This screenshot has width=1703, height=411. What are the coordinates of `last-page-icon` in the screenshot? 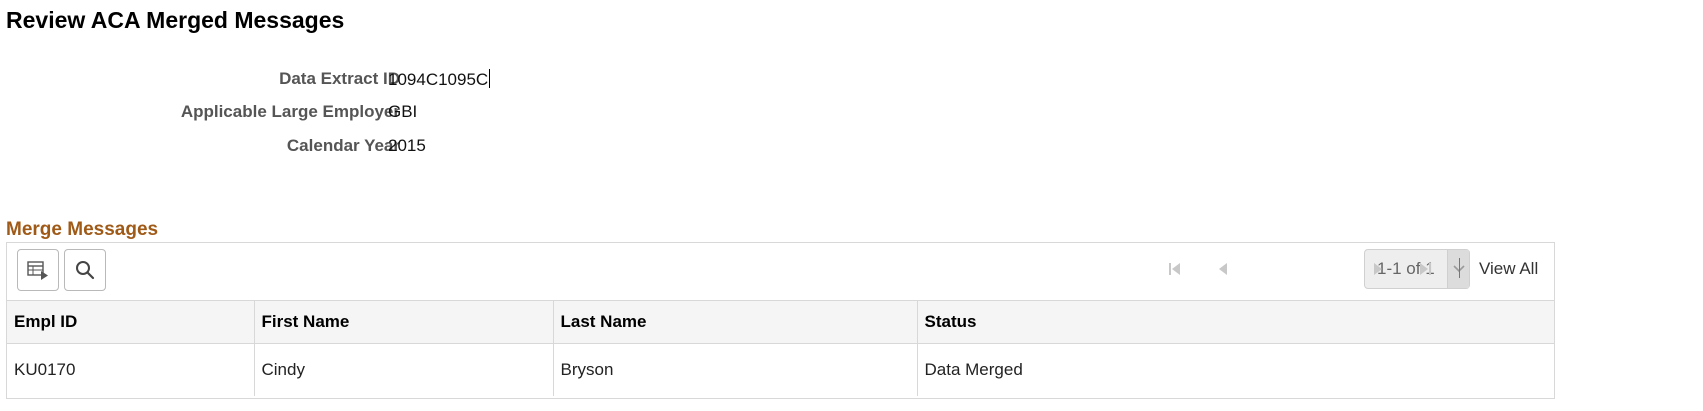 It's located at (1425, 269).